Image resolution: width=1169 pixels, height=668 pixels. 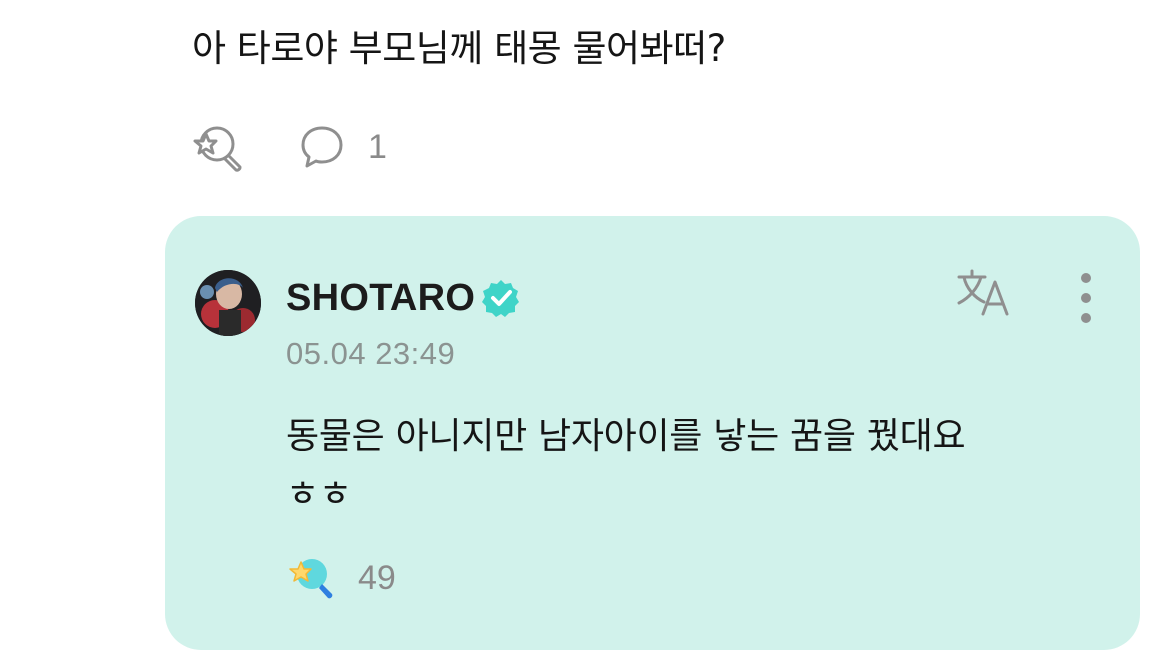 I want to click on timestamp: 05.04 23:49, so click(x=371, y=353).